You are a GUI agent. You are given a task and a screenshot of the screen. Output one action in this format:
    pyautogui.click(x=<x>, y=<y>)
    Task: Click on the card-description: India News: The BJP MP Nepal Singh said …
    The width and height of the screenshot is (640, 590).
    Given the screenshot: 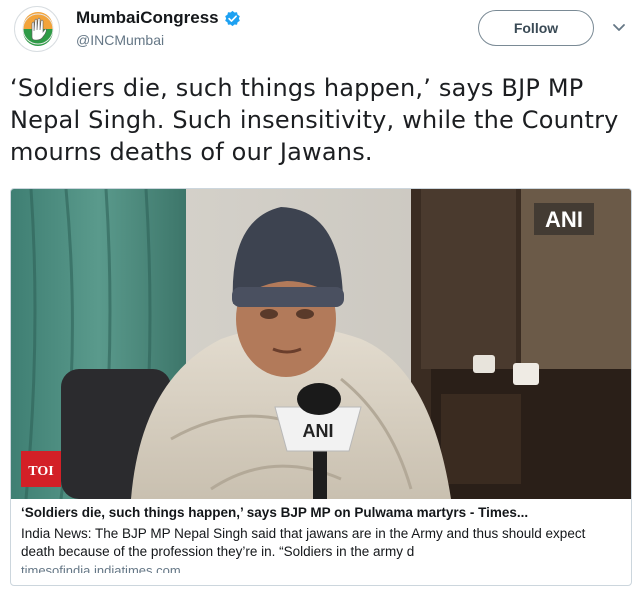 What is the action you would take?
    pyautogui.click(x=303, y=542)
    